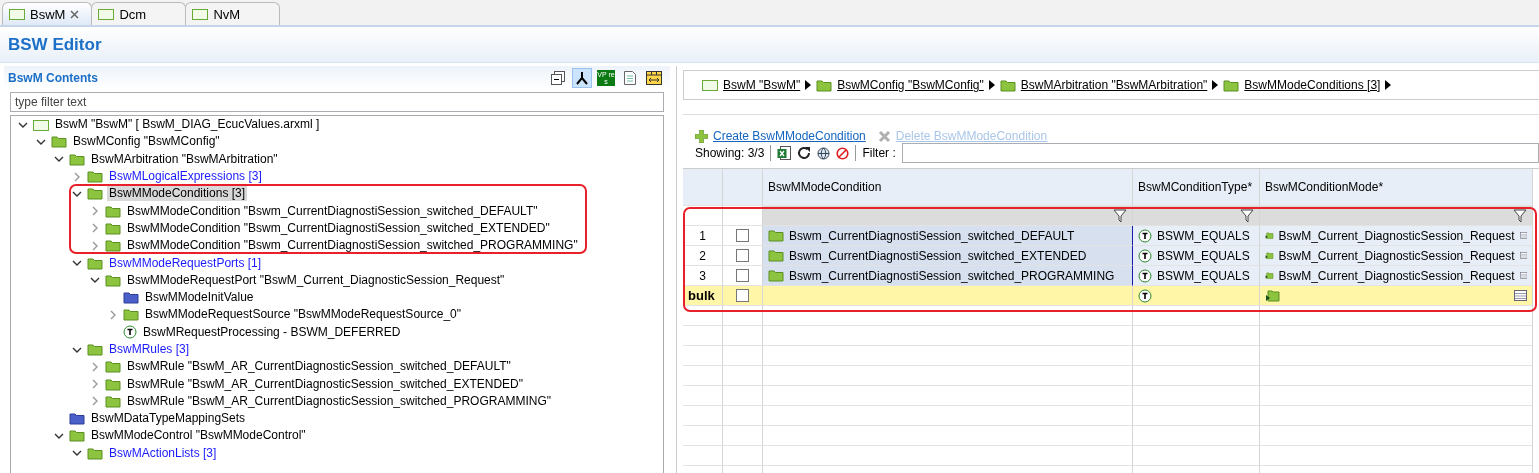 Image resolution: width=1539 pixels, height=473 pixels. What do you see at coordinates (1196, 187) in the screenshot?
I see `column-header: BswMConditionType*` at bounding box center [1196, 187].